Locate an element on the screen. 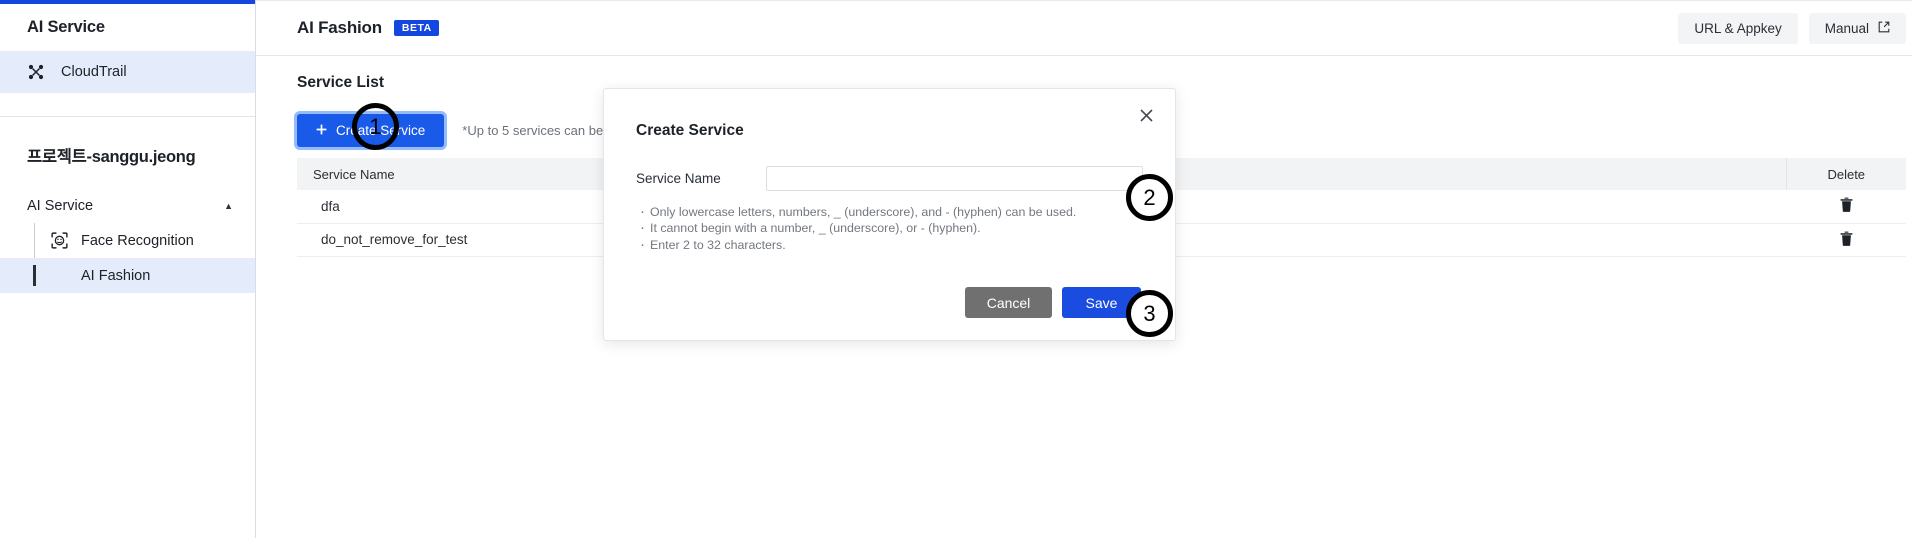  service-name-field-group: Service Name is located at coordinates (889, 165).